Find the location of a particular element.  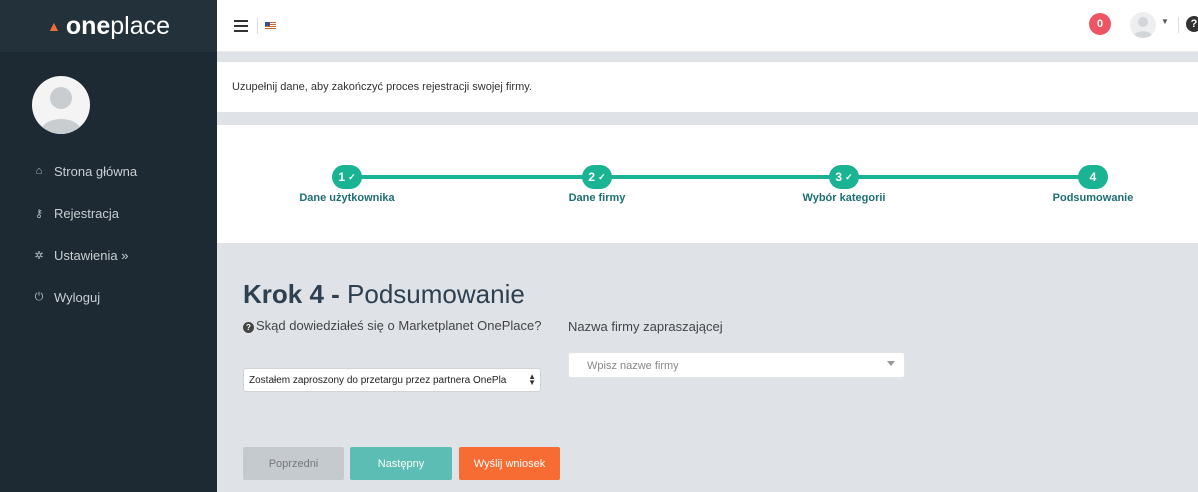

inviting-company-label: Nazwa firmy zapraszającej is located at coordinates (645, 326).